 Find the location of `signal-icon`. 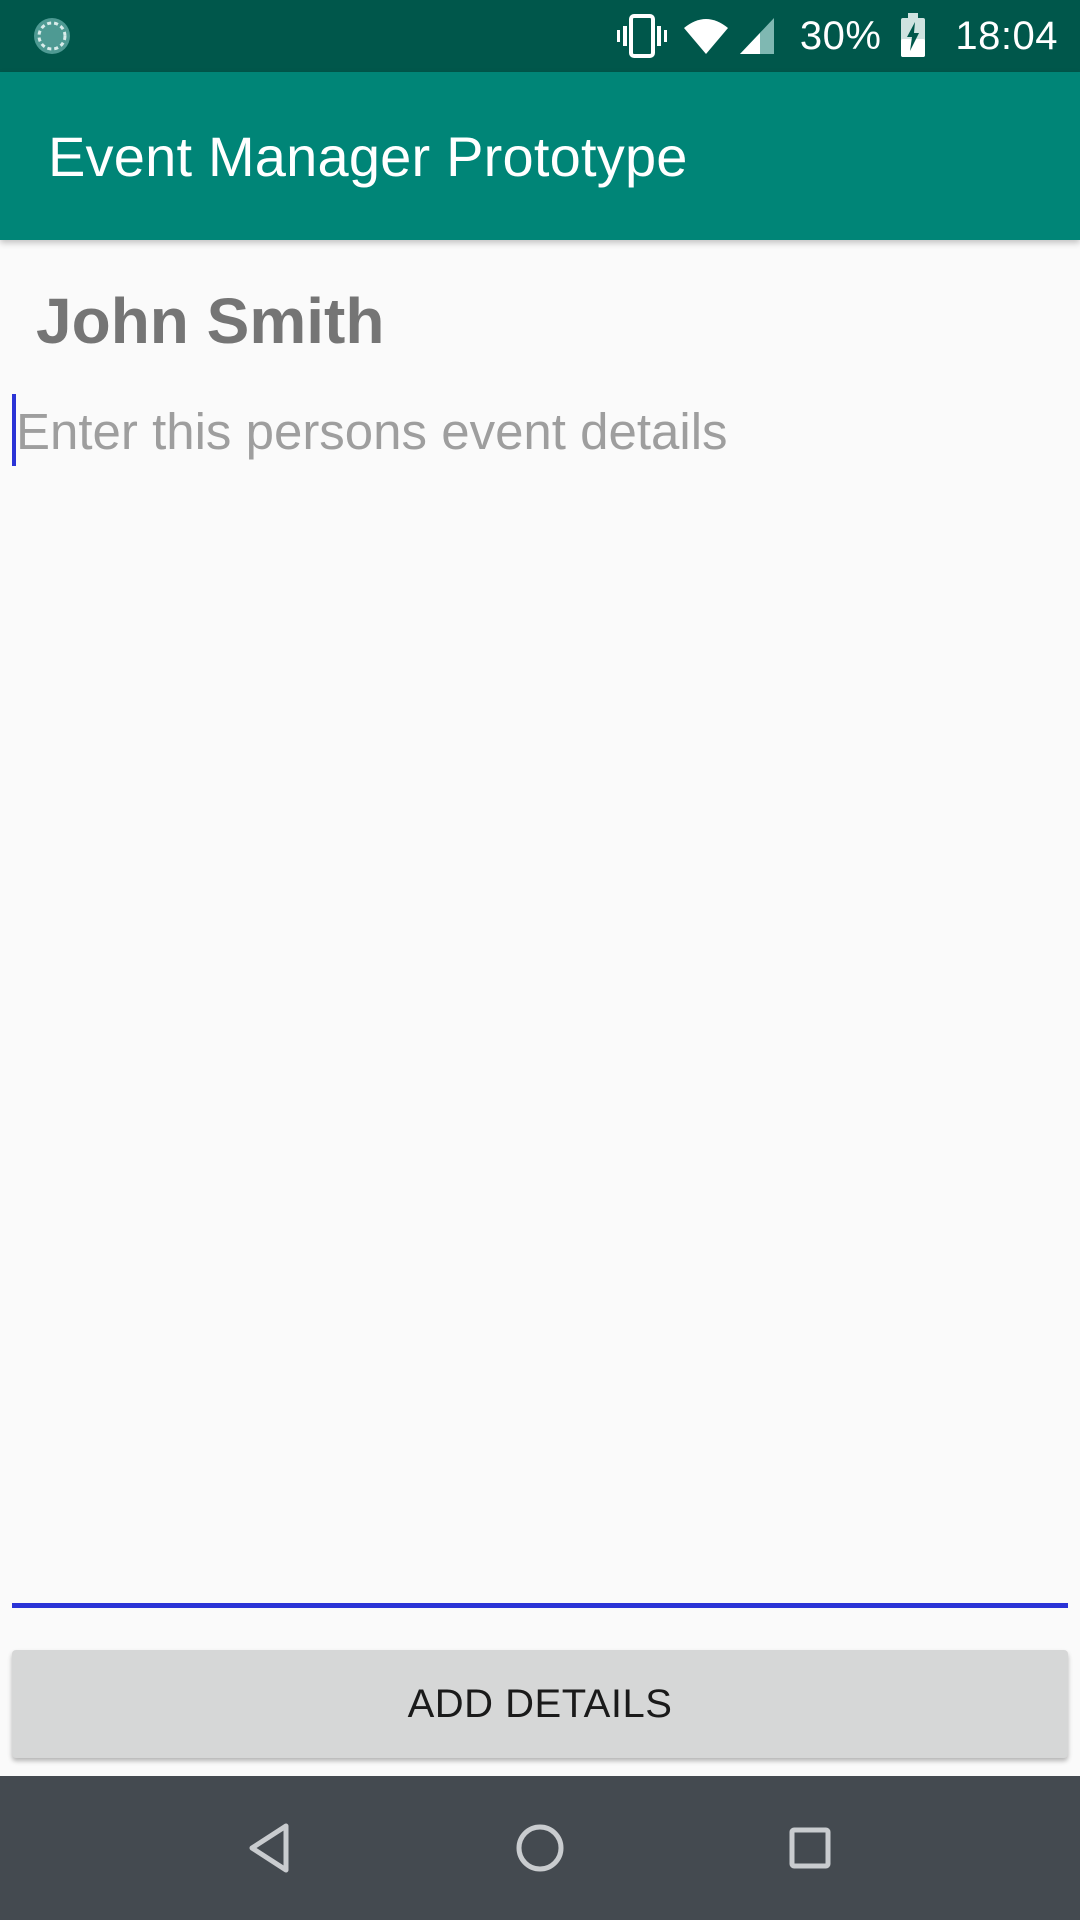

signal-icon is located at coordinates (757, 36).